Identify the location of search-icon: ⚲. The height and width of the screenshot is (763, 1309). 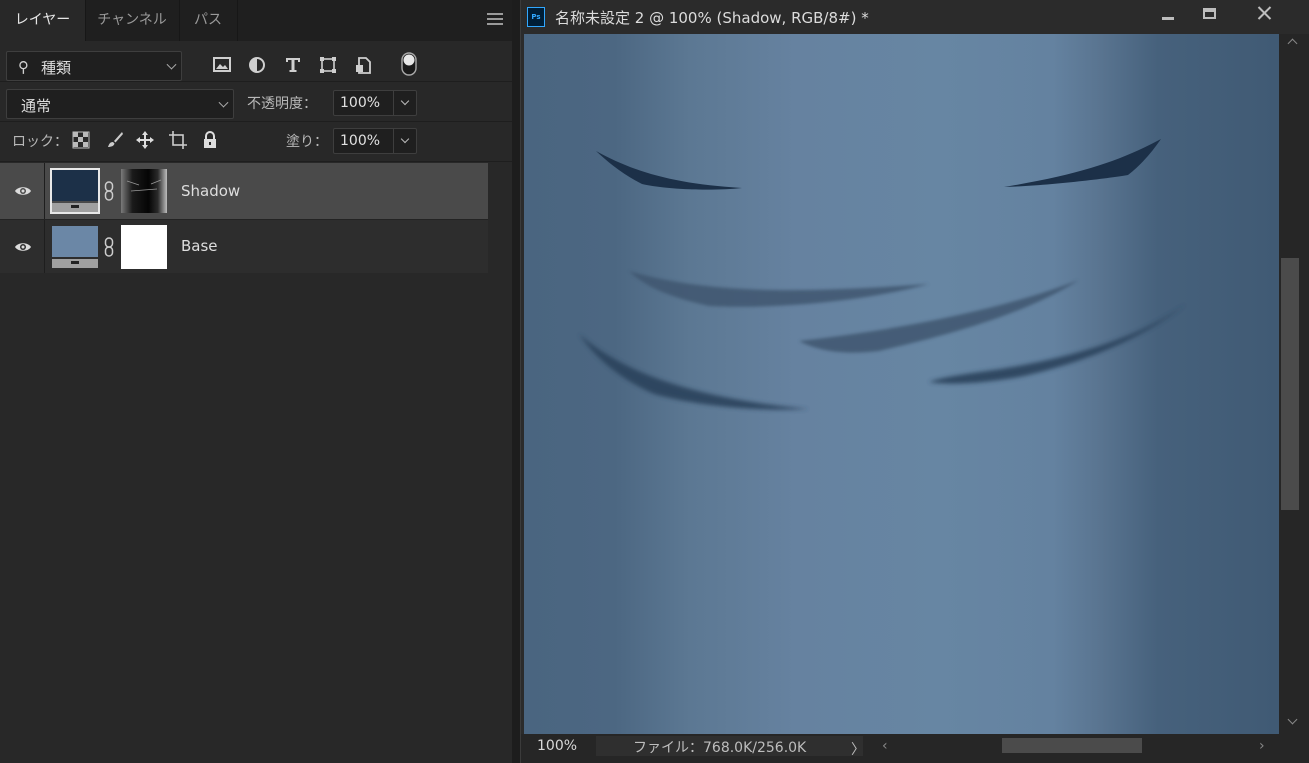
(23, 67).